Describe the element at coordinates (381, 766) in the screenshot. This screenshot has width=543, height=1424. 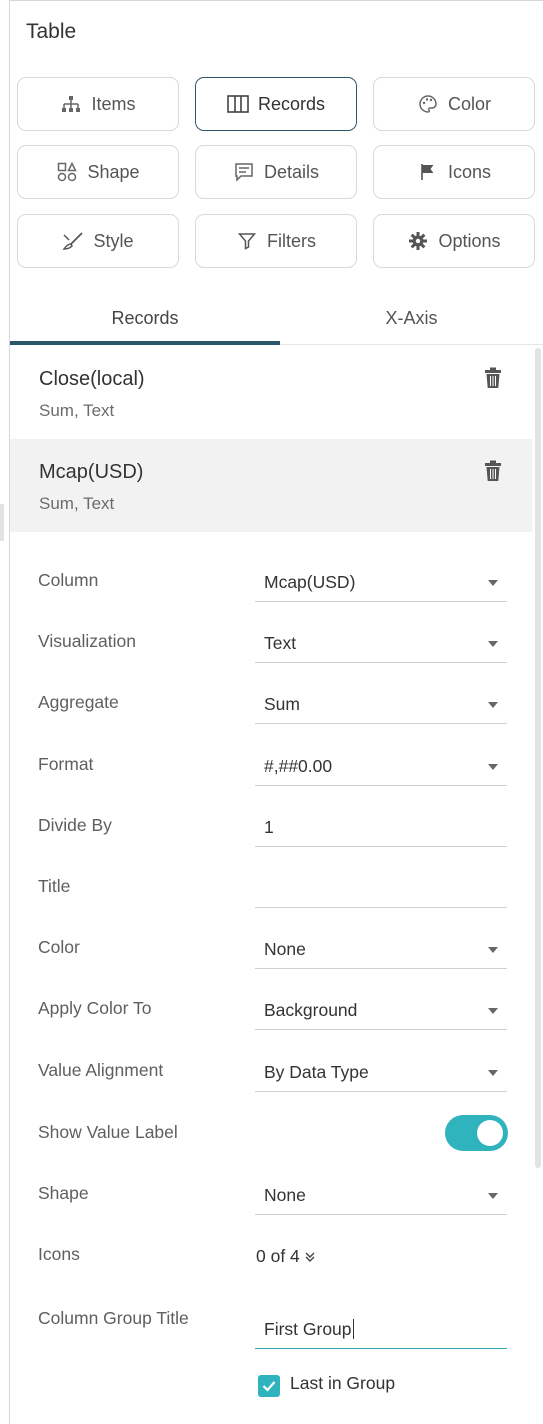
I see `format-select: #,##0.00` at that location.